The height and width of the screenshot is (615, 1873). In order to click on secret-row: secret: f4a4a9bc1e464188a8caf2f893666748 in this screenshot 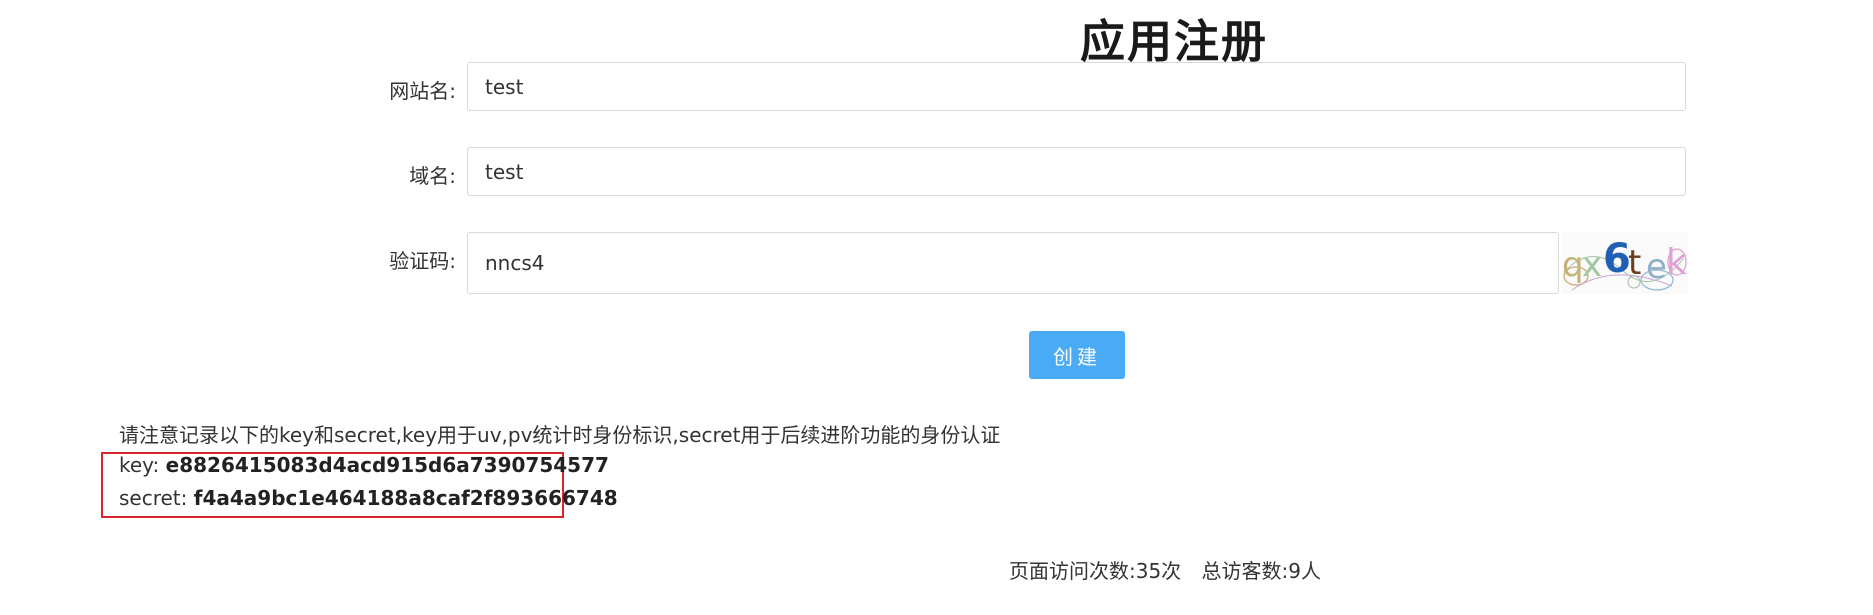, I will do `click(368, 498)`.